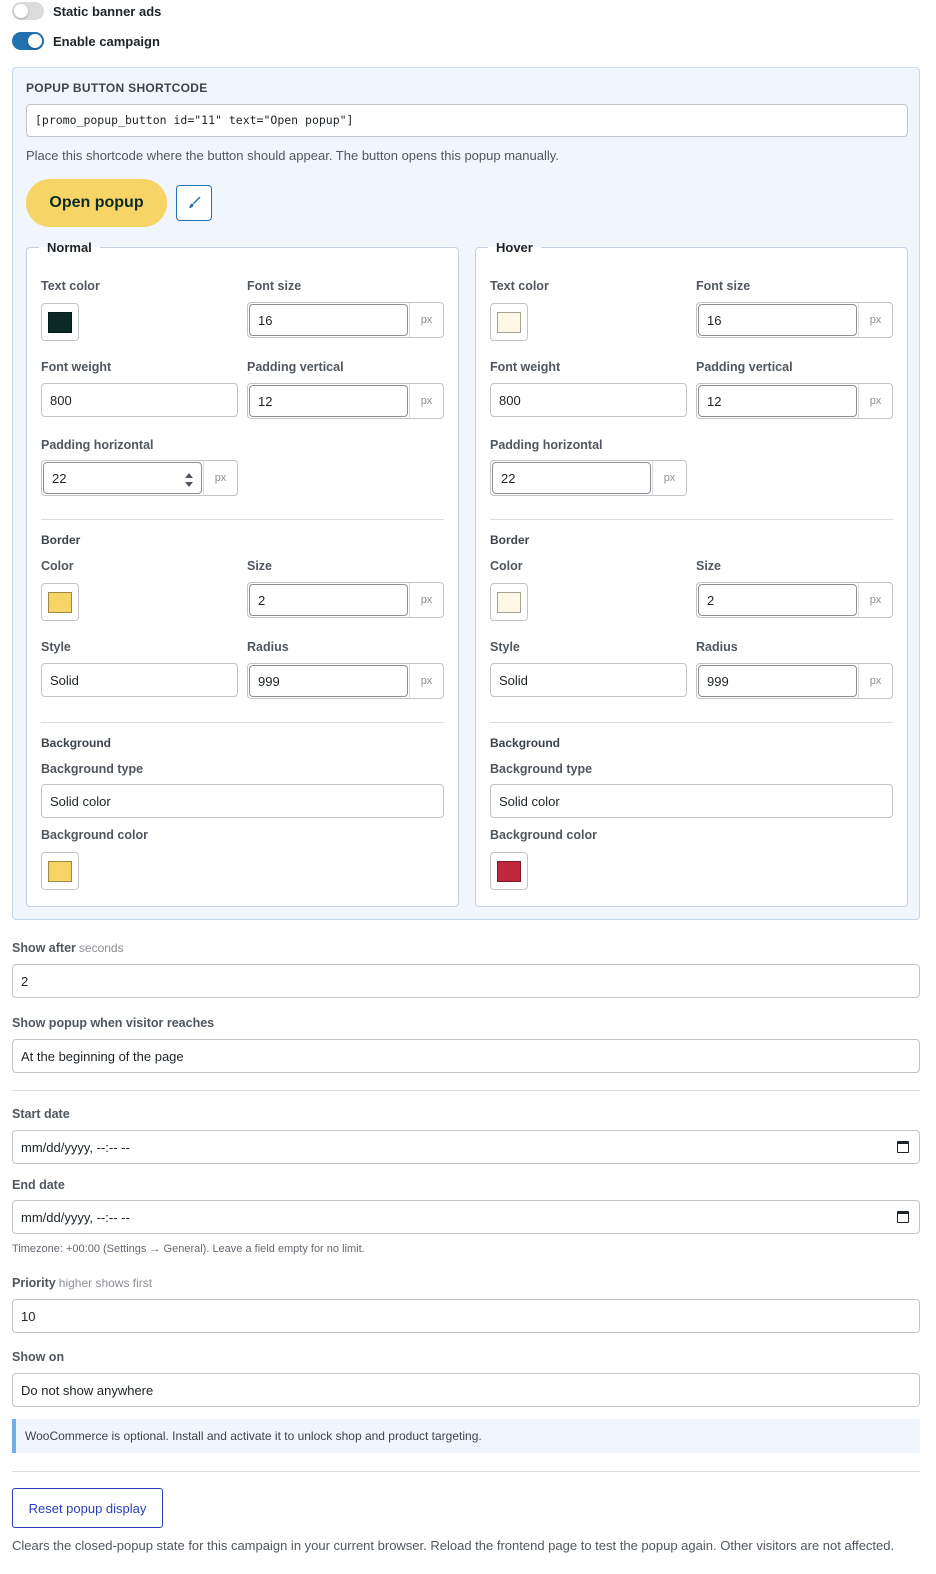  What do you see at coordinates (38, 1357) in the screenshot?
I see `show-on-label: Show on` at bounding box center [38, 1357].